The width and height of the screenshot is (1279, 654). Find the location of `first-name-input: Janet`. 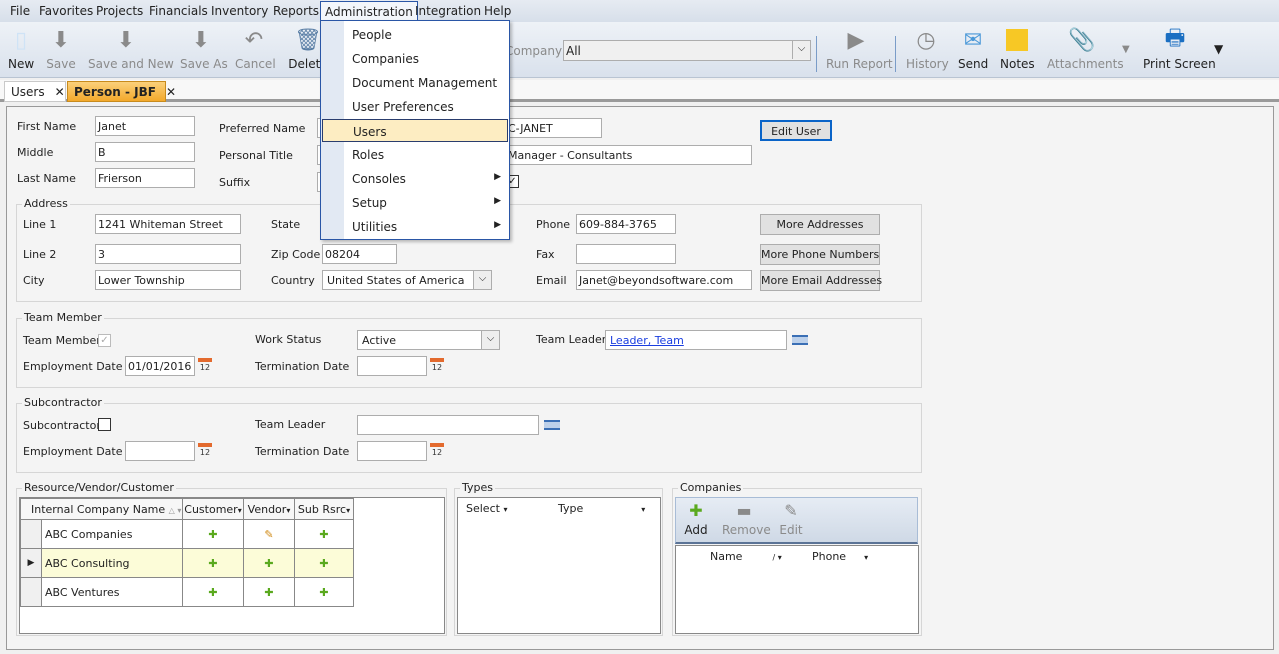

first-name-input: Janet is located at coordinates (145, 126).